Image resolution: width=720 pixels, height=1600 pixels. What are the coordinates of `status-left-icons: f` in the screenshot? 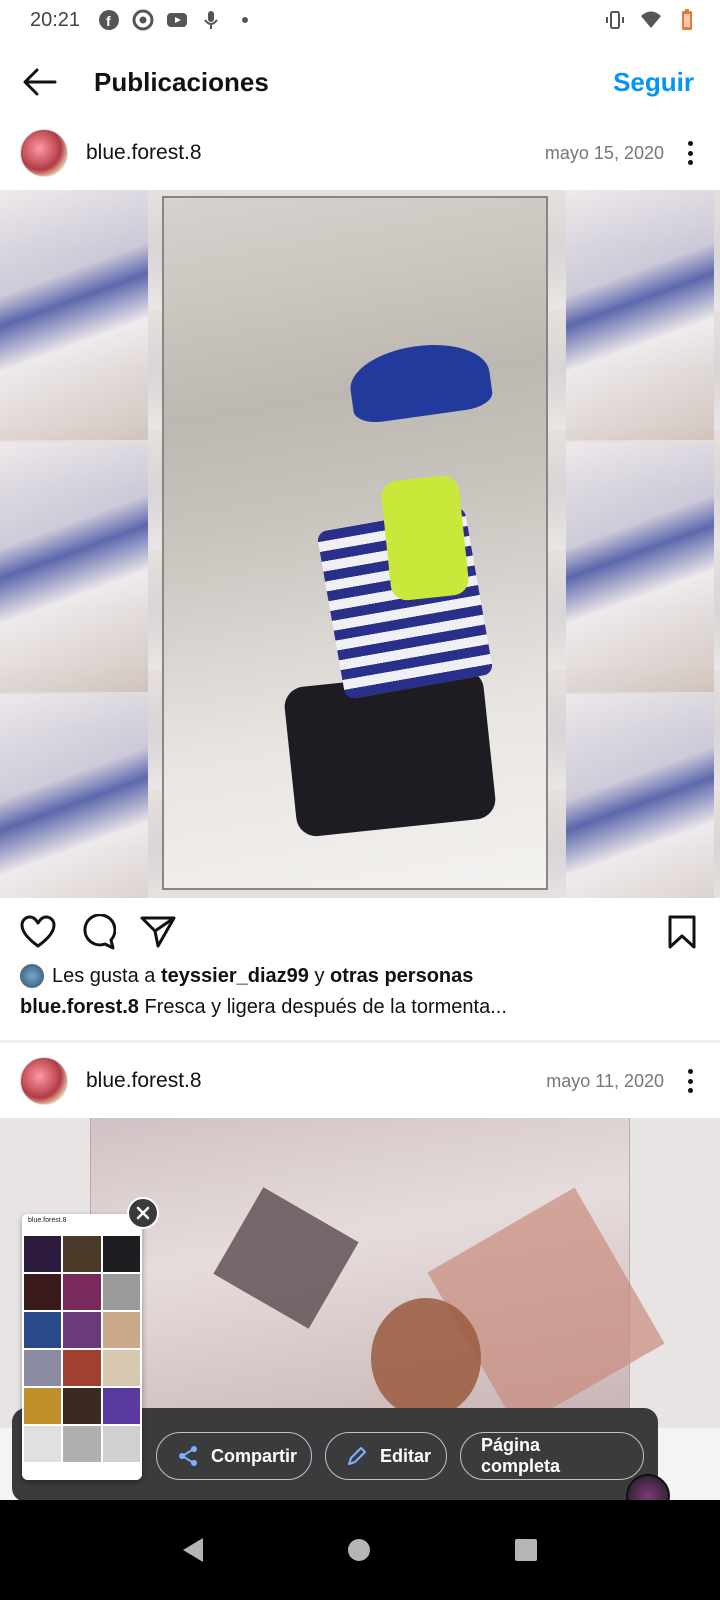 It's located at (177, 20).